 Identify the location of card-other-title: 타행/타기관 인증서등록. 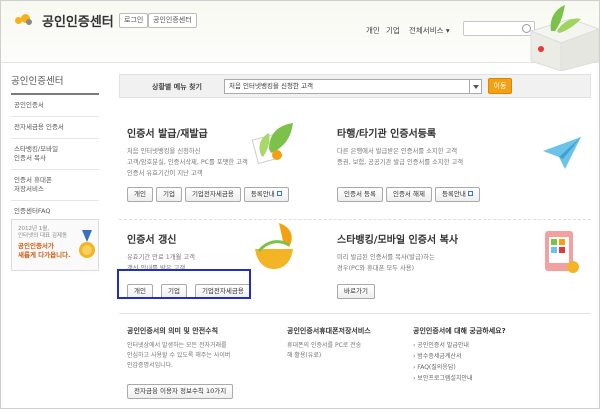
(387, 134).